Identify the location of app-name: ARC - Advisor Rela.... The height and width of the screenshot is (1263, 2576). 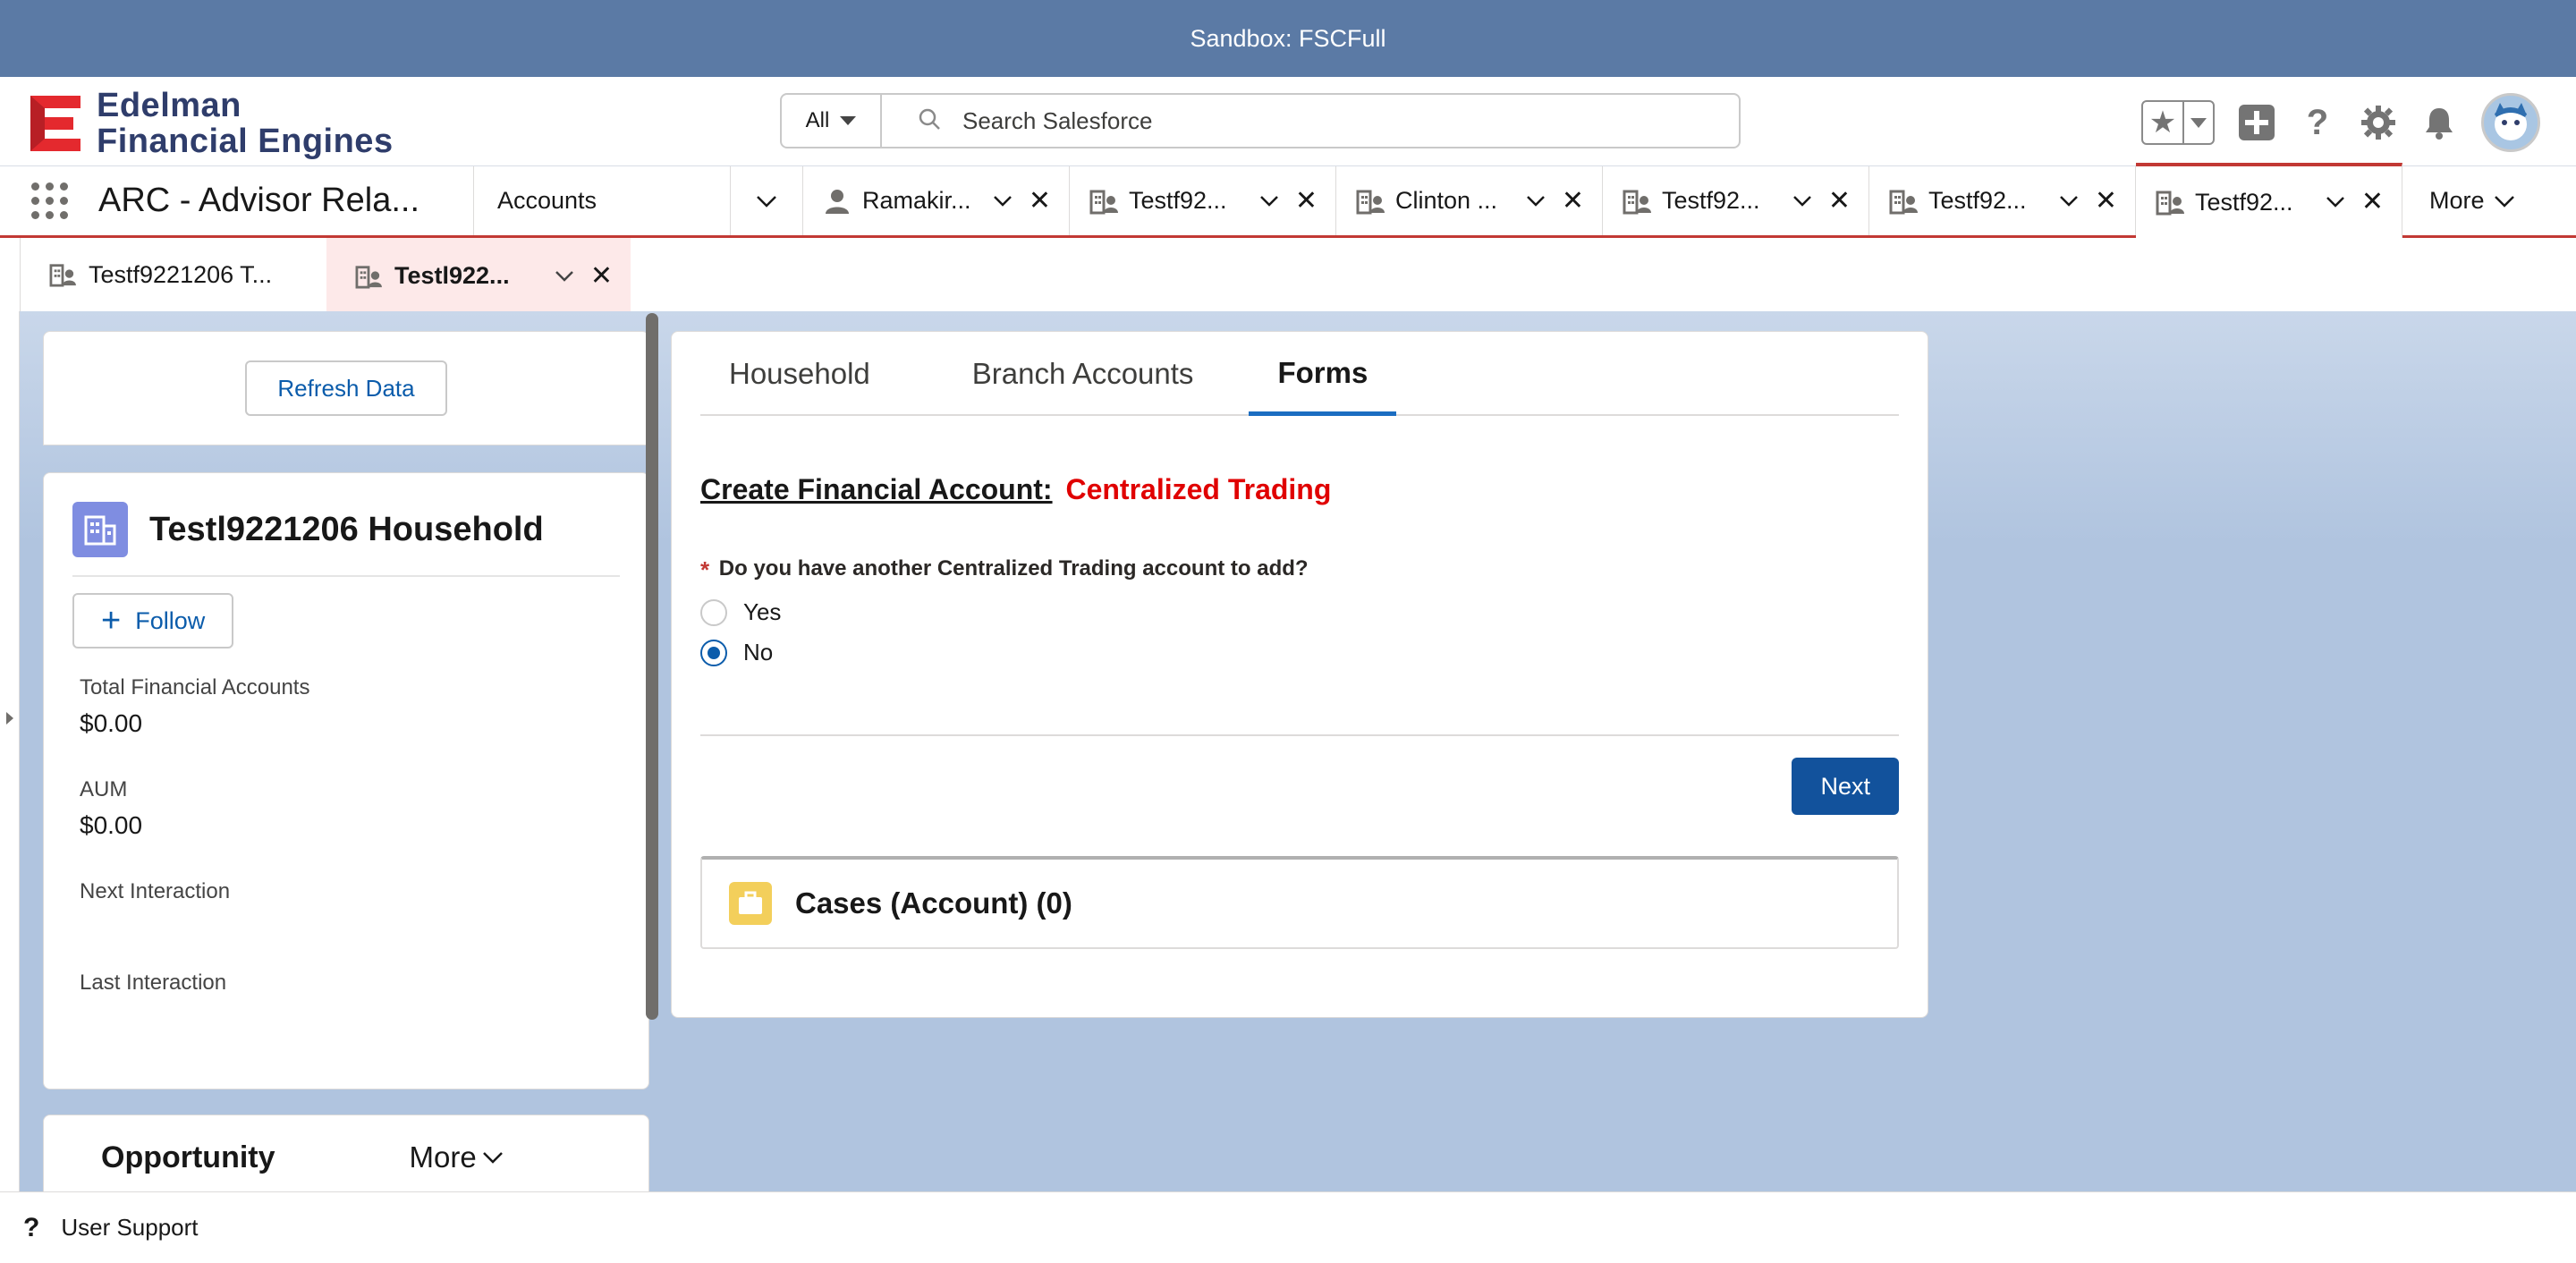
(286, 200).